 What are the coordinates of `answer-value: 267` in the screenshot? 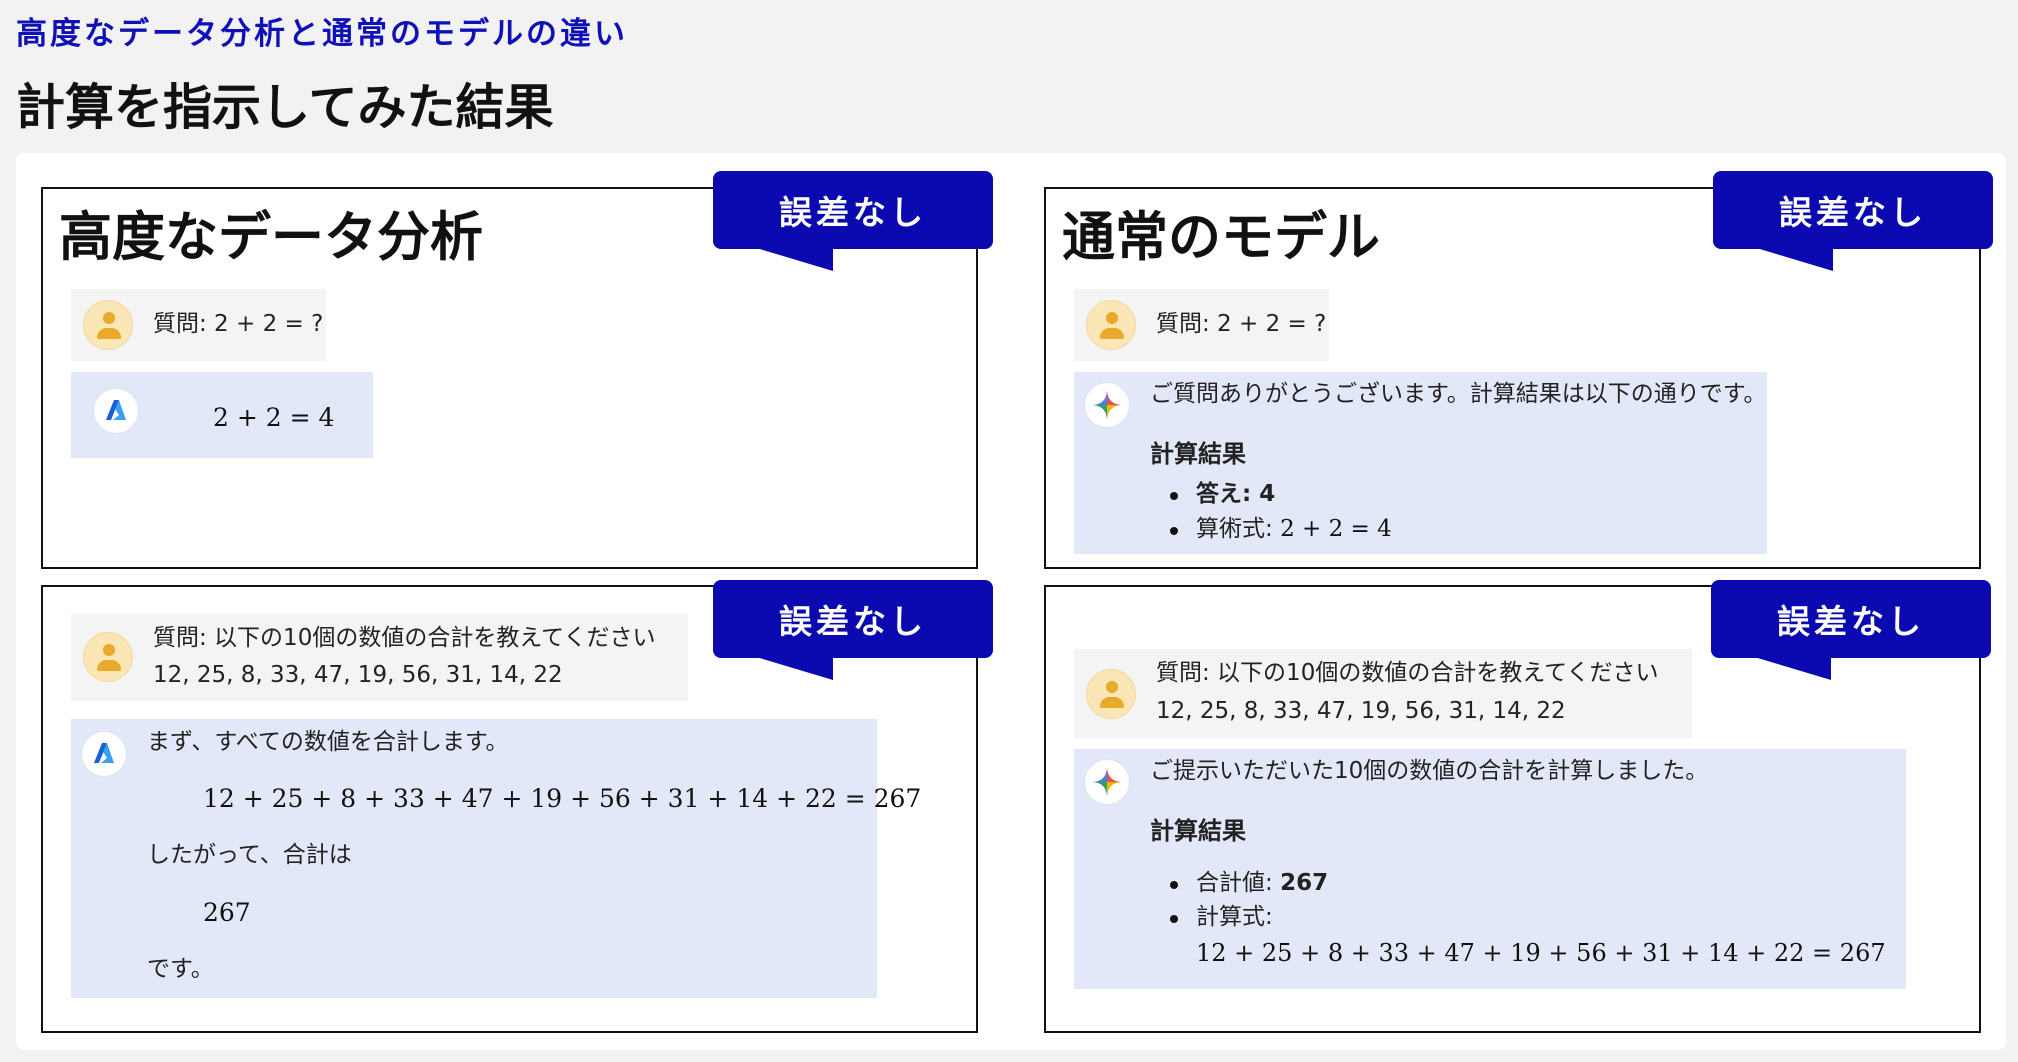 It's located at (227, 912).